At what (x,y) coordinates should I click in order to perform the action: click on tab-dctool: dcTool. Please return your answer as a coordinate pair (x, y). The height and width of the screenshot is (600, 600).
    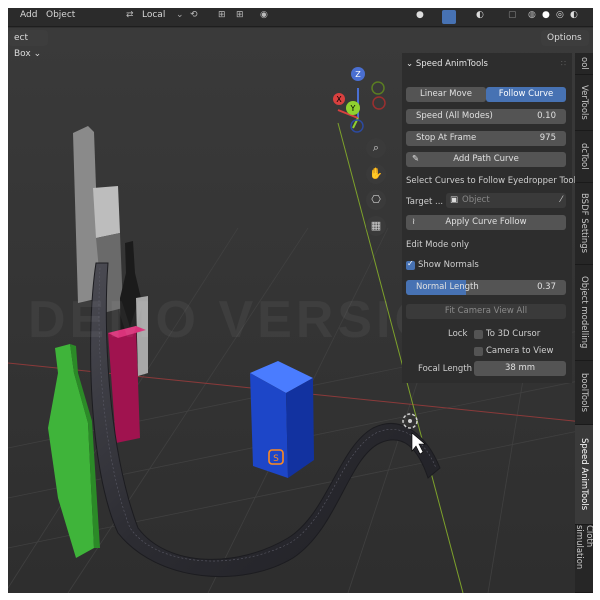
    Looking at the image, I should click on (584, 157).